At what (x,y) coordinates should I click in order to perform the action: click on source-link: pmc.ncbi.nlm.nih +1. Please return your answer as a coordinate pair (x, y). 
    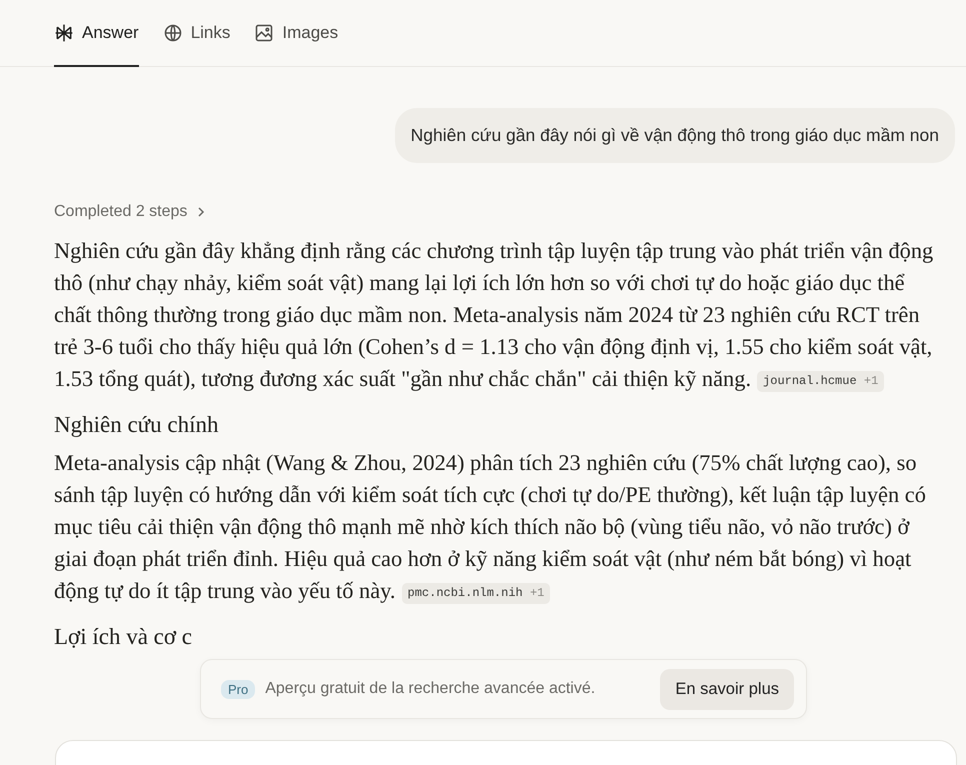
    Looking at the image, I should click on (476, 593).